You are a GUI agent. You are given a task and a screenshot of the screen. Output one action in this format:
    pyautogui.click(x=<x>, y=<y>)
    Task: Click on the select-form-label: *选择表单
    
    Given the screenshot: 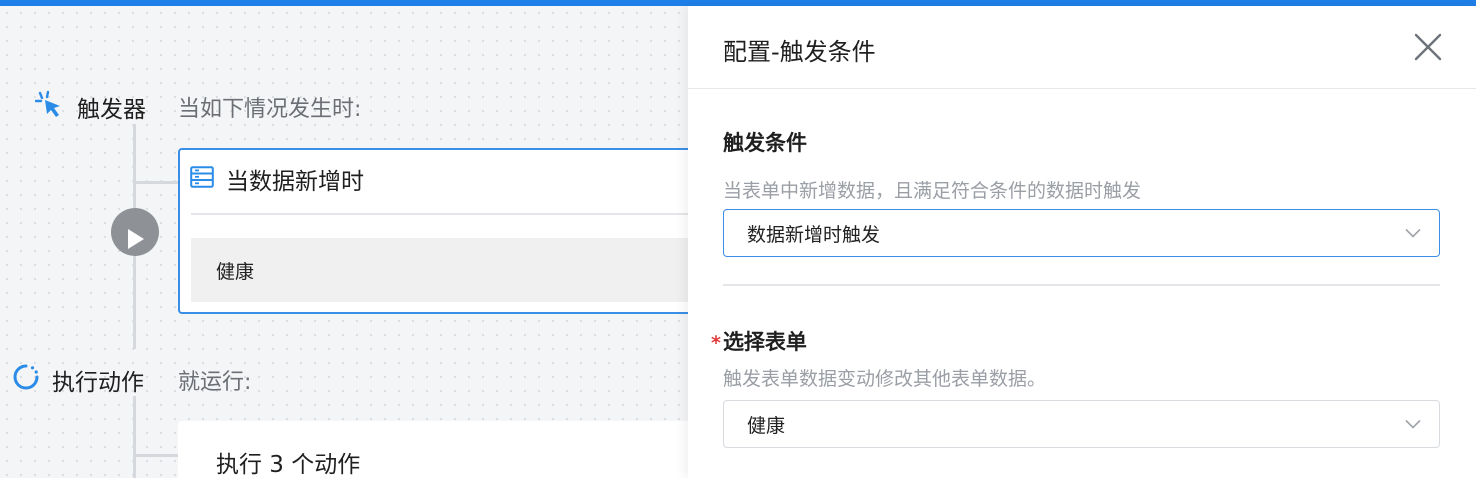 What is the action you would take?
    pyautogui.click(x=759, y=341)
    